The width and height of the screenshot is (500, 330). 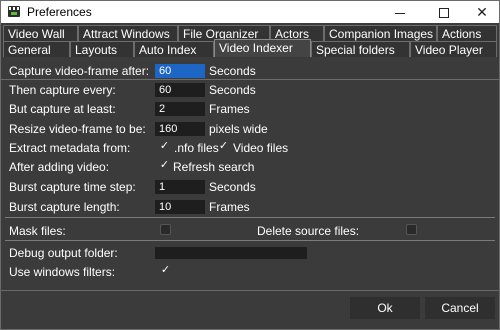 I want to click on mask-files-checkbox, so click(x=165, y=229).